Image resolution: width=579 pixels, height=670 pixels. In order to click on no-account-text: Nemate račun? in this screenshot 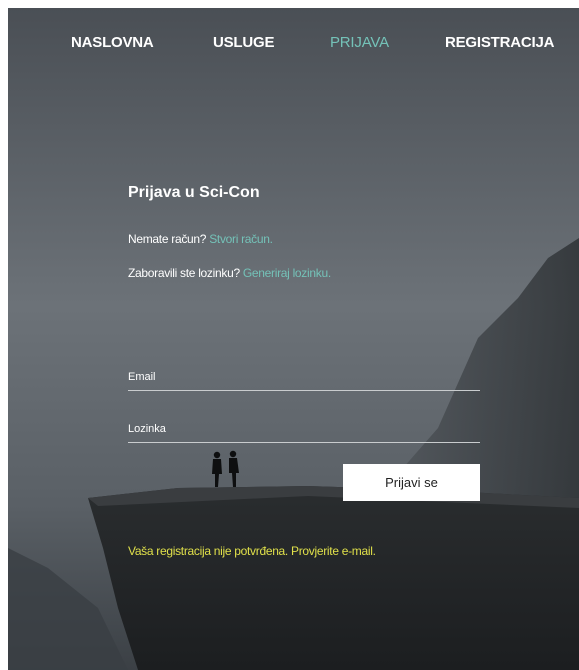, I will do `click(167, 239)`.